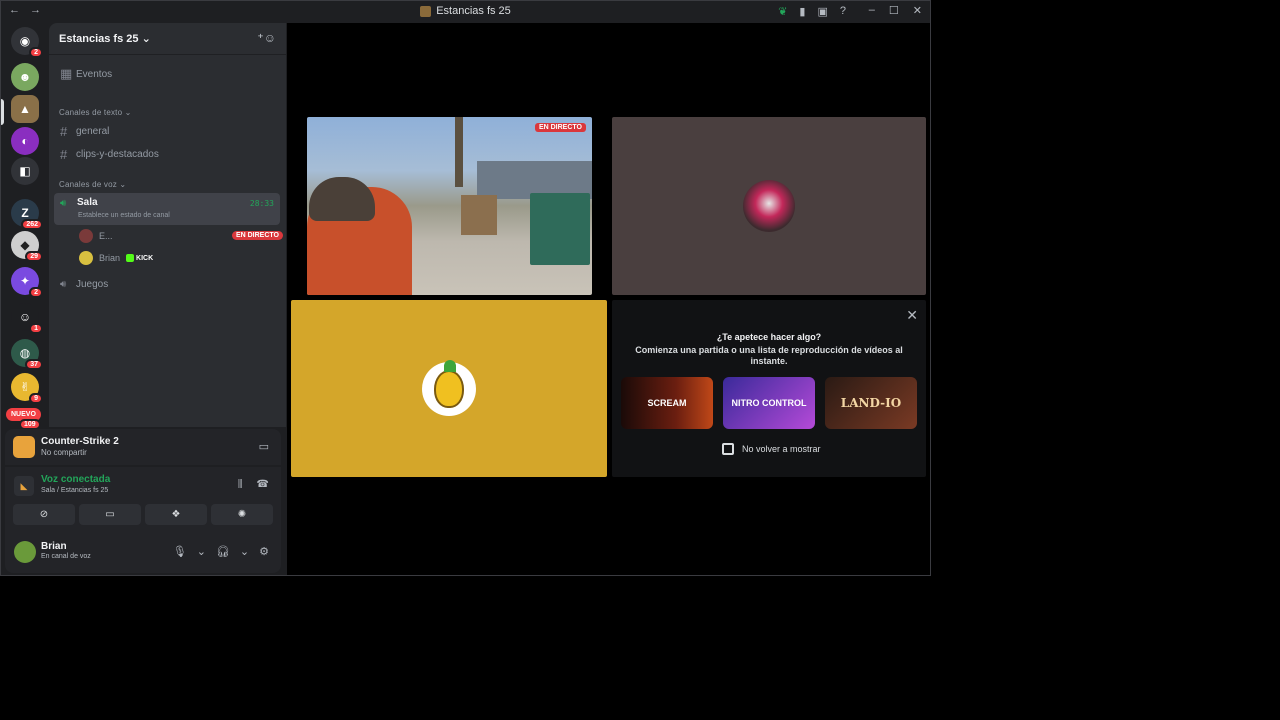  Describe the element at coordinates (27, 388) in the screenshot. I see `server-icon-9: ✌ 9` at that location.